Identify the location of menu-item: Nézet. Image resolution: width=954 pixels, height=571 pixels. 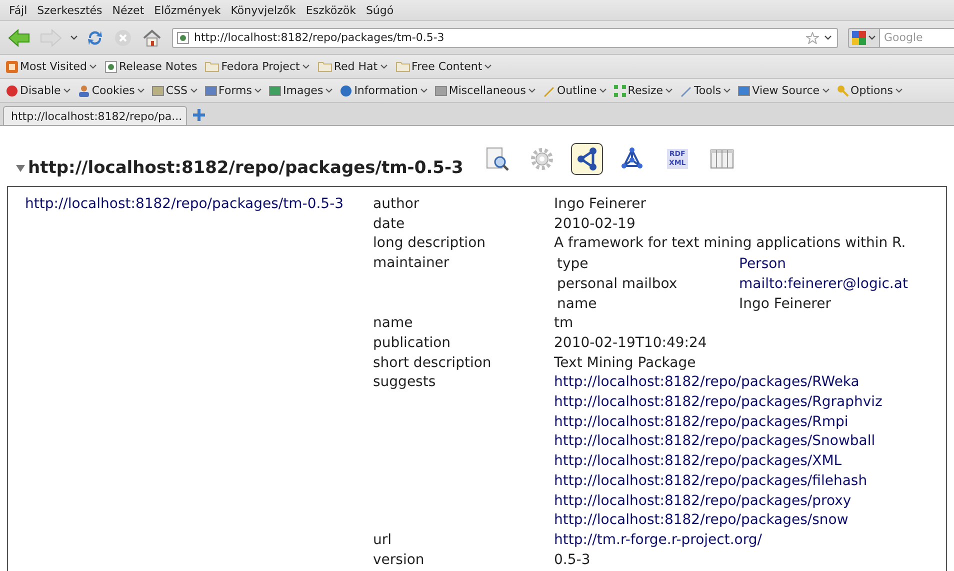
(128, 10).